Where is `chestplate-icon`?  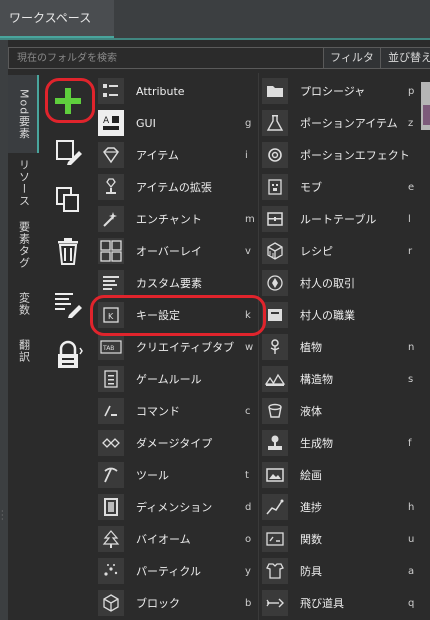
chestplate-icon is located at coordinates (275, 571).